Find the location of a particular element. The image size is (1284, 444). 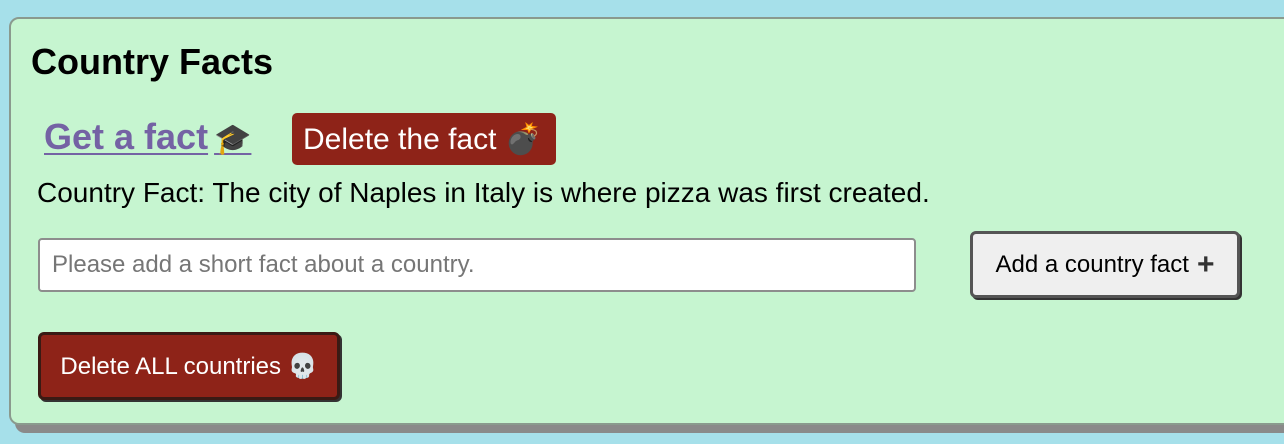

get-fact-label: Get a fact is located at coordinates (126, 136).